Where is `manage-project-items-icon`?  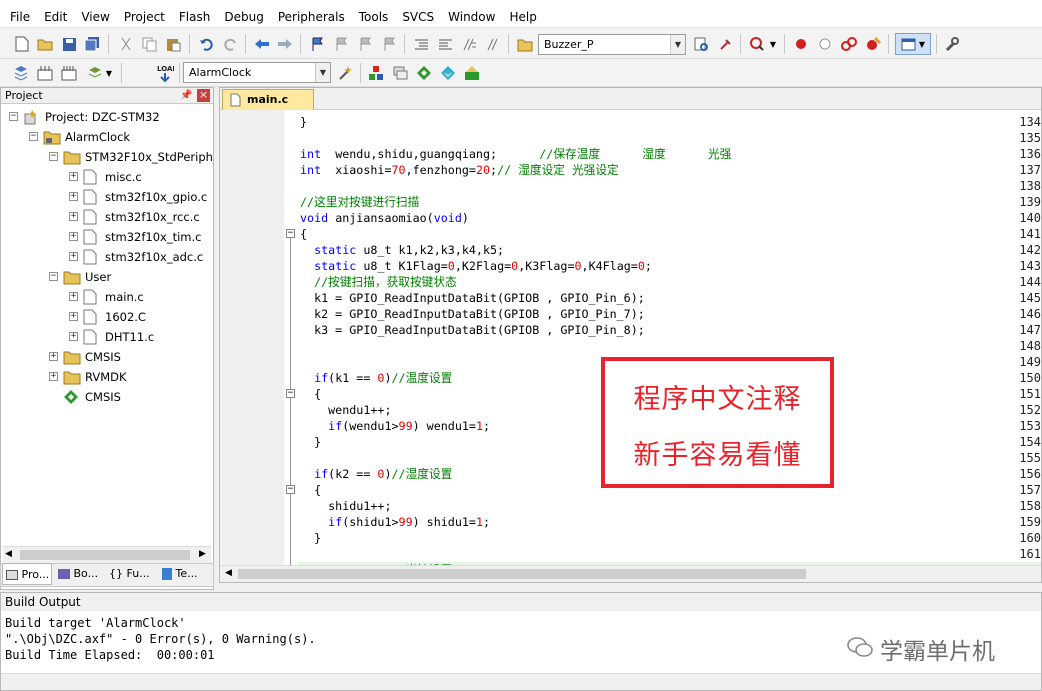
manage-project-items-icon is located at coordinates (376, 73).